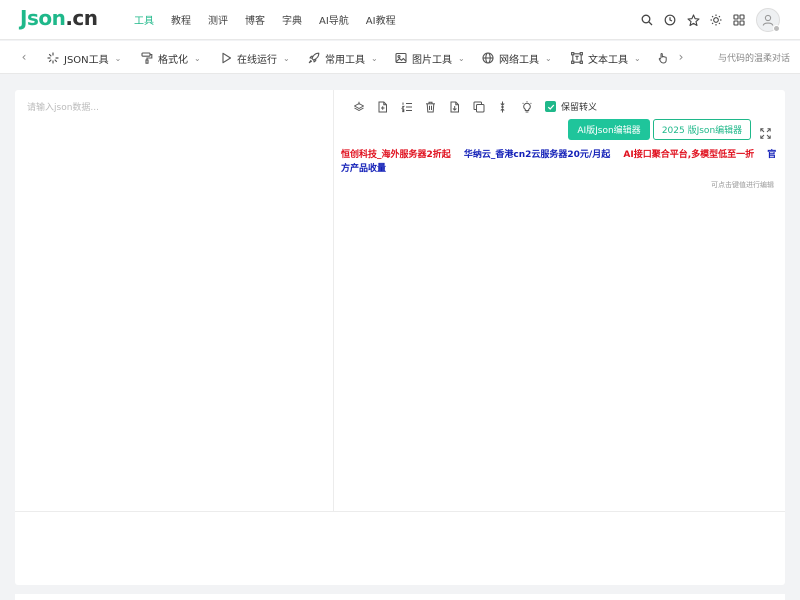 The image size is (800, 600). I want to click on top-header: Json.cn 工具 教程 测评 博客 字典 AI导航 AI教程, so click(400, 20).